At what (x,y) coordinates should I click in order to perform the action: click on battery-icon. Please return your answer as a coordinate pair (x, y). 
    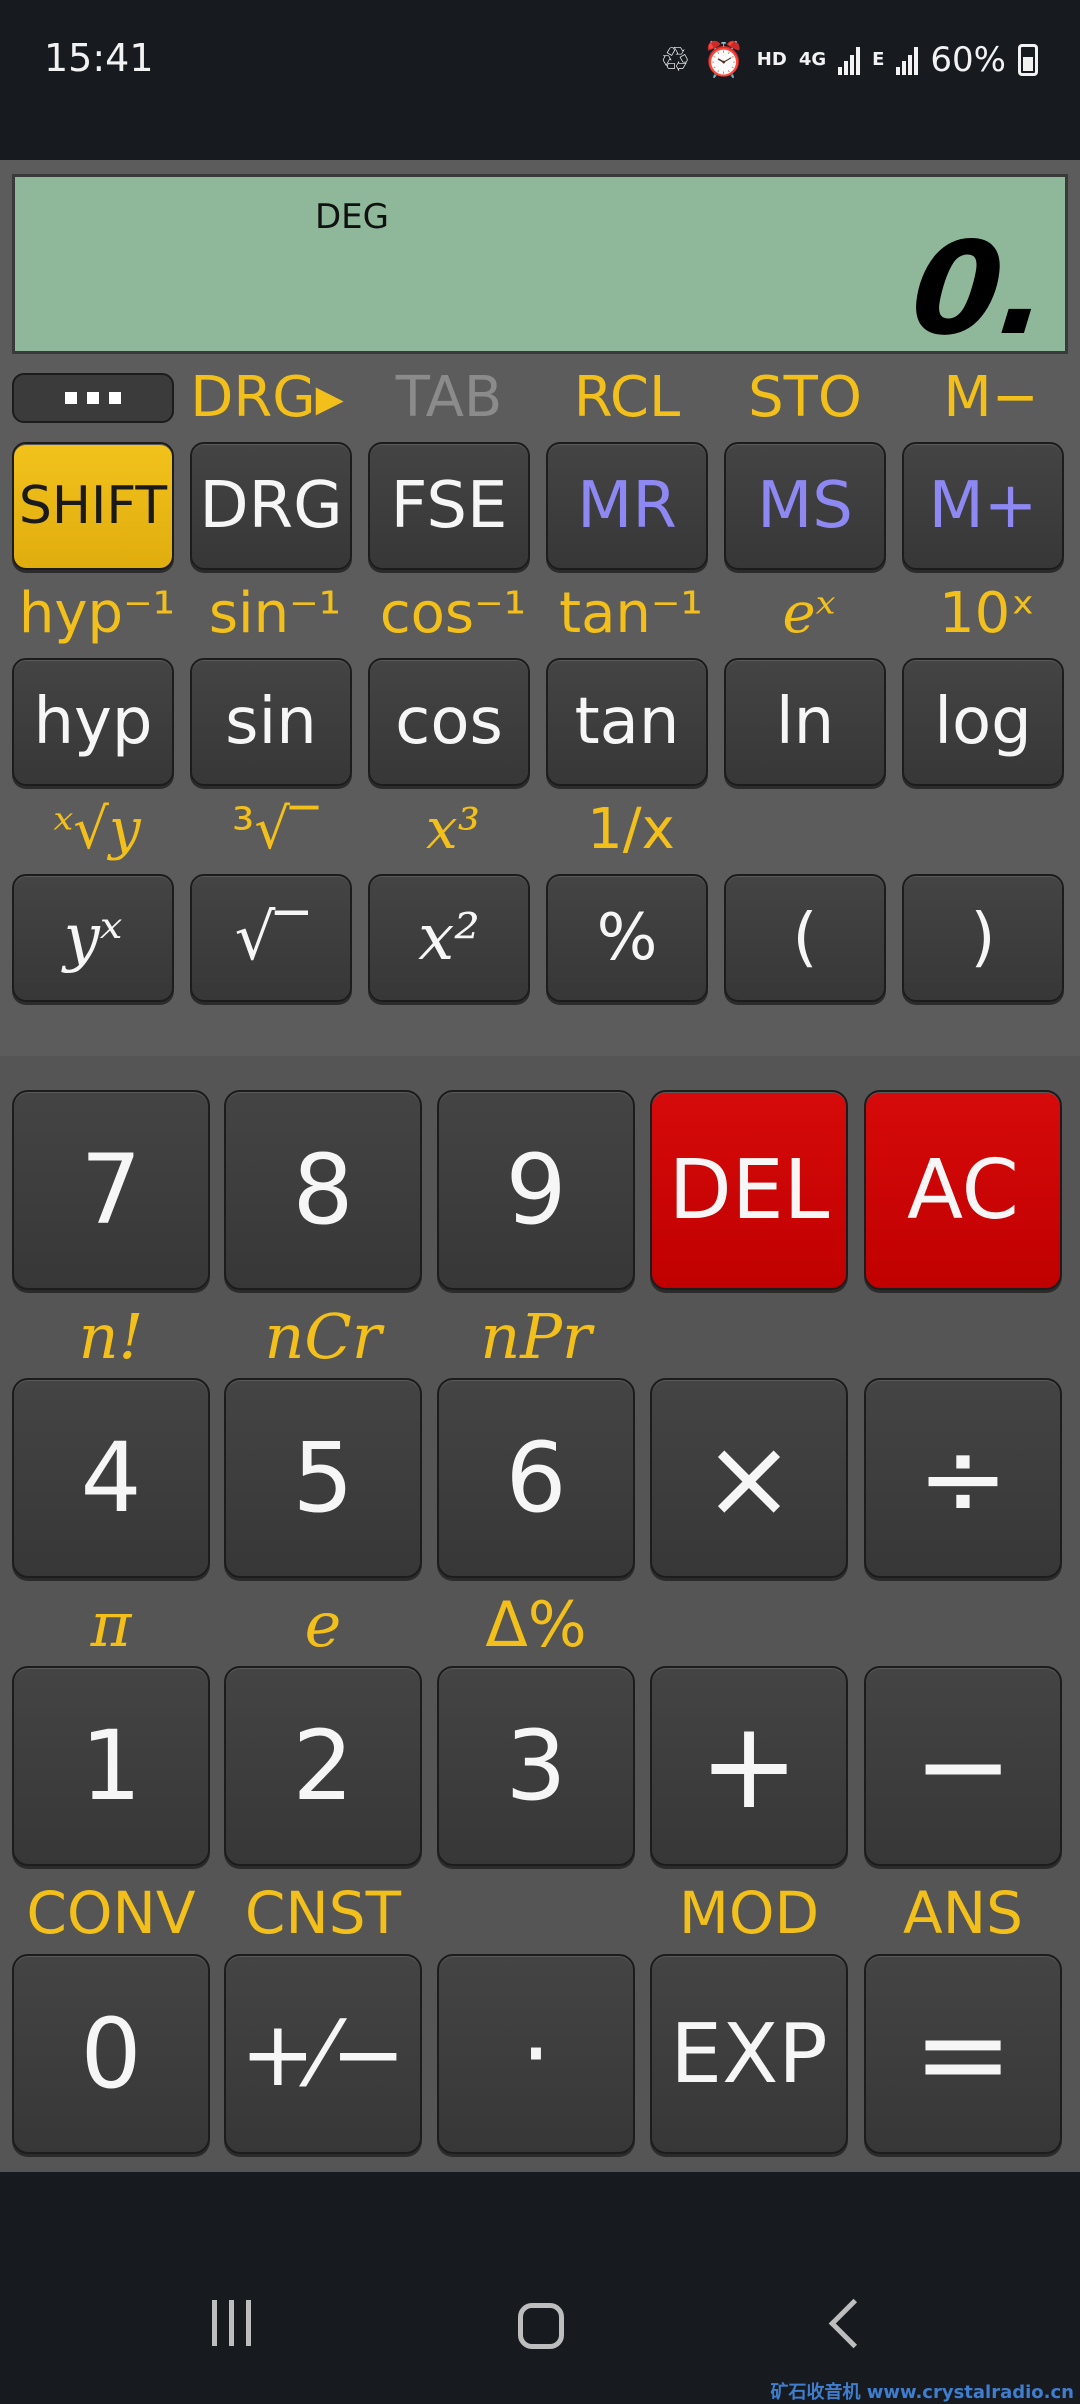
    Looking at the image, I should click on (1028, 60).